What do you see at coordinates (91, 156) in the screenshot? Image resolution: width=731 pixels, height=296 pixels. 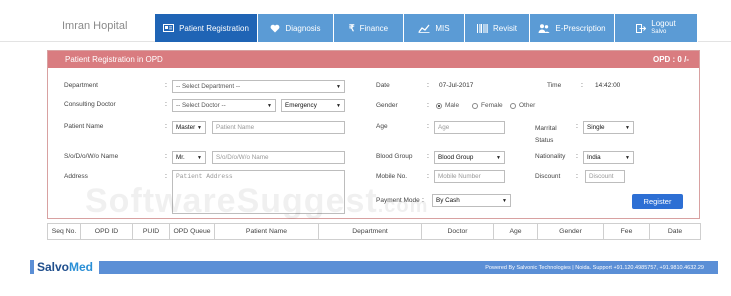 I see `relation-name-label: S/o/D/o/W/o Name` at bounding box center [91, 156].